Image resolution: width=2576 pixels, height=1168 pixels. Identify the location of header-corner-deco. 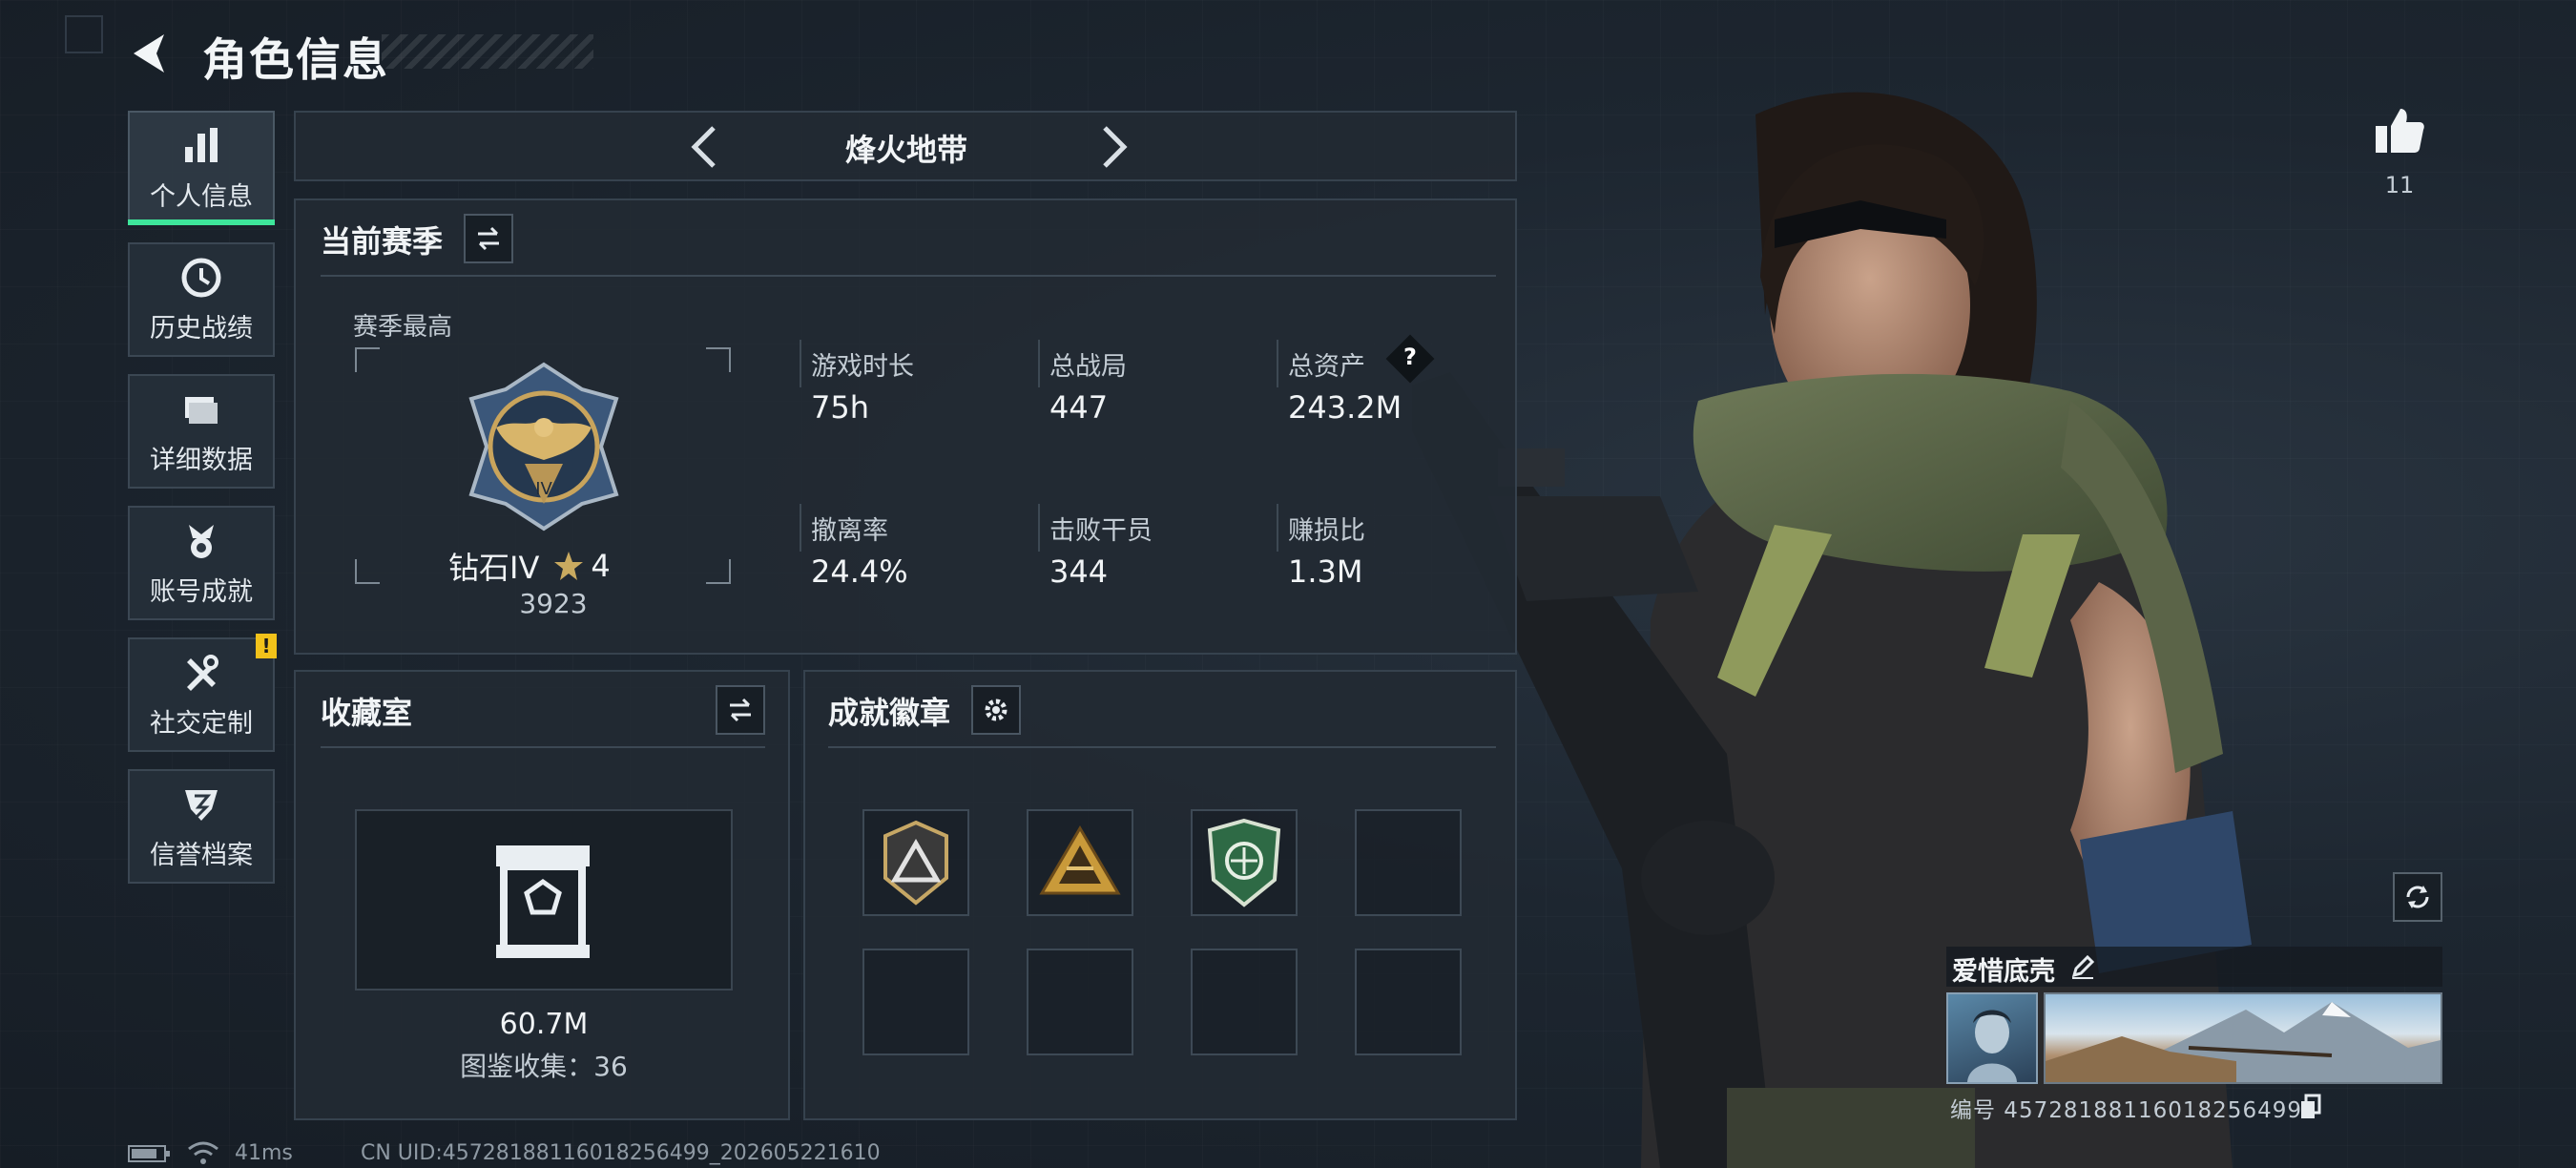
(84, 34).